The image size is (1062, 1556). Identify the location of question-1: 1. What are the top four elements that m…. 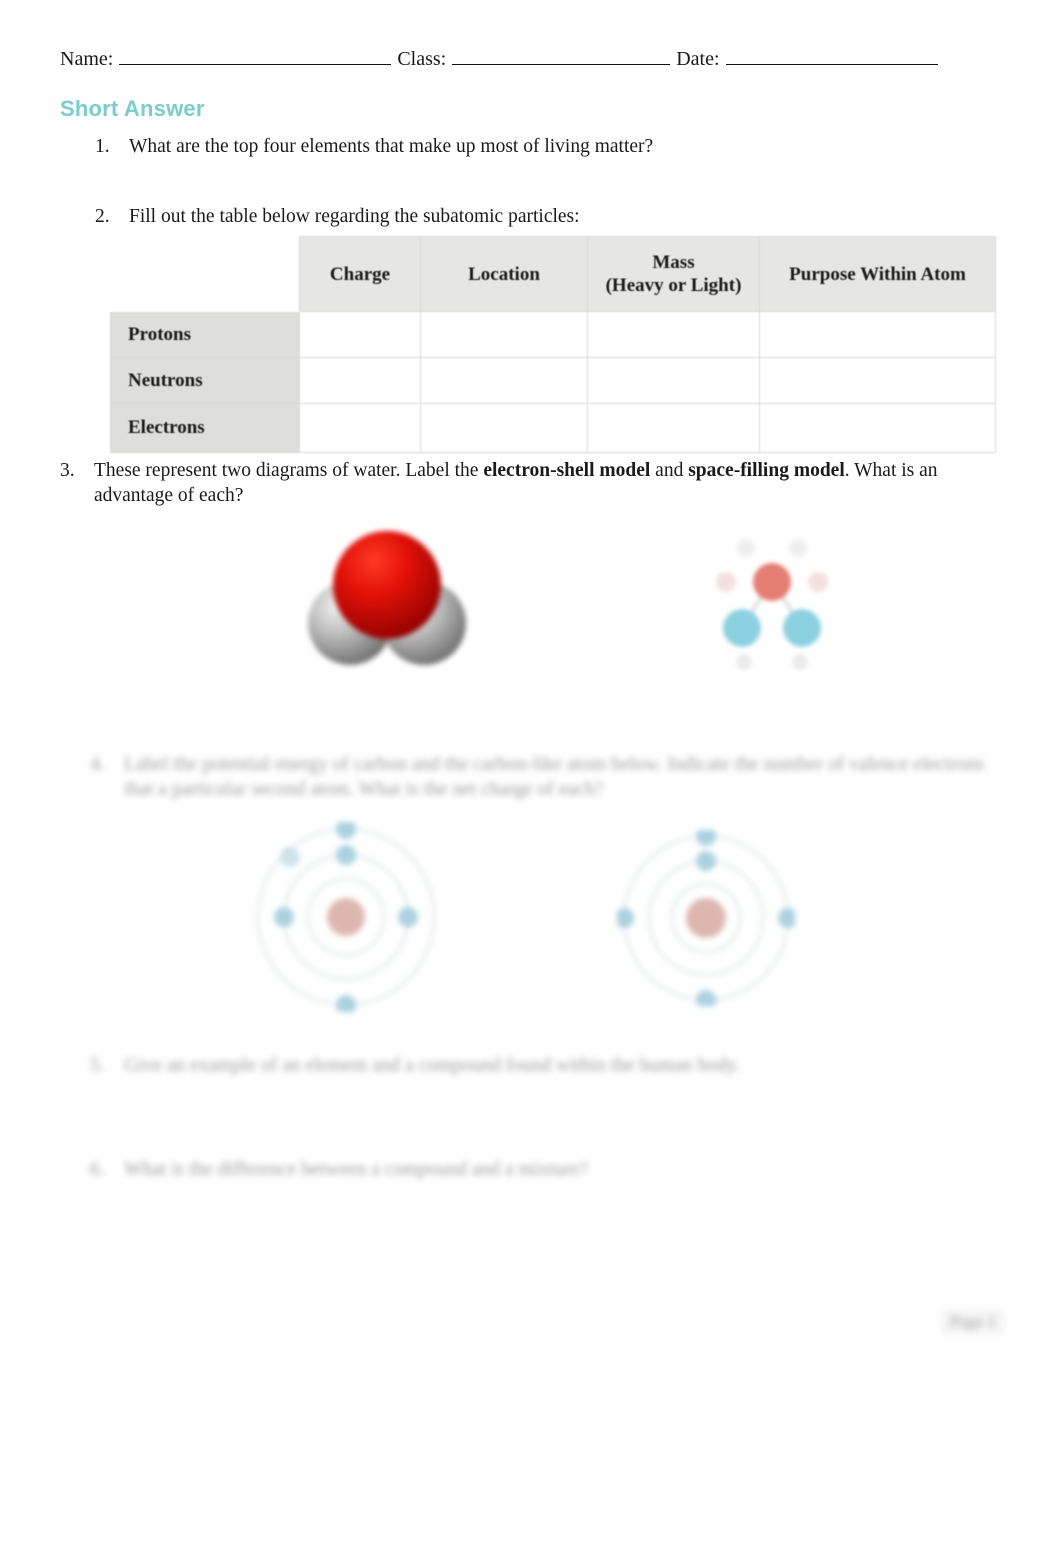
(445, 146).